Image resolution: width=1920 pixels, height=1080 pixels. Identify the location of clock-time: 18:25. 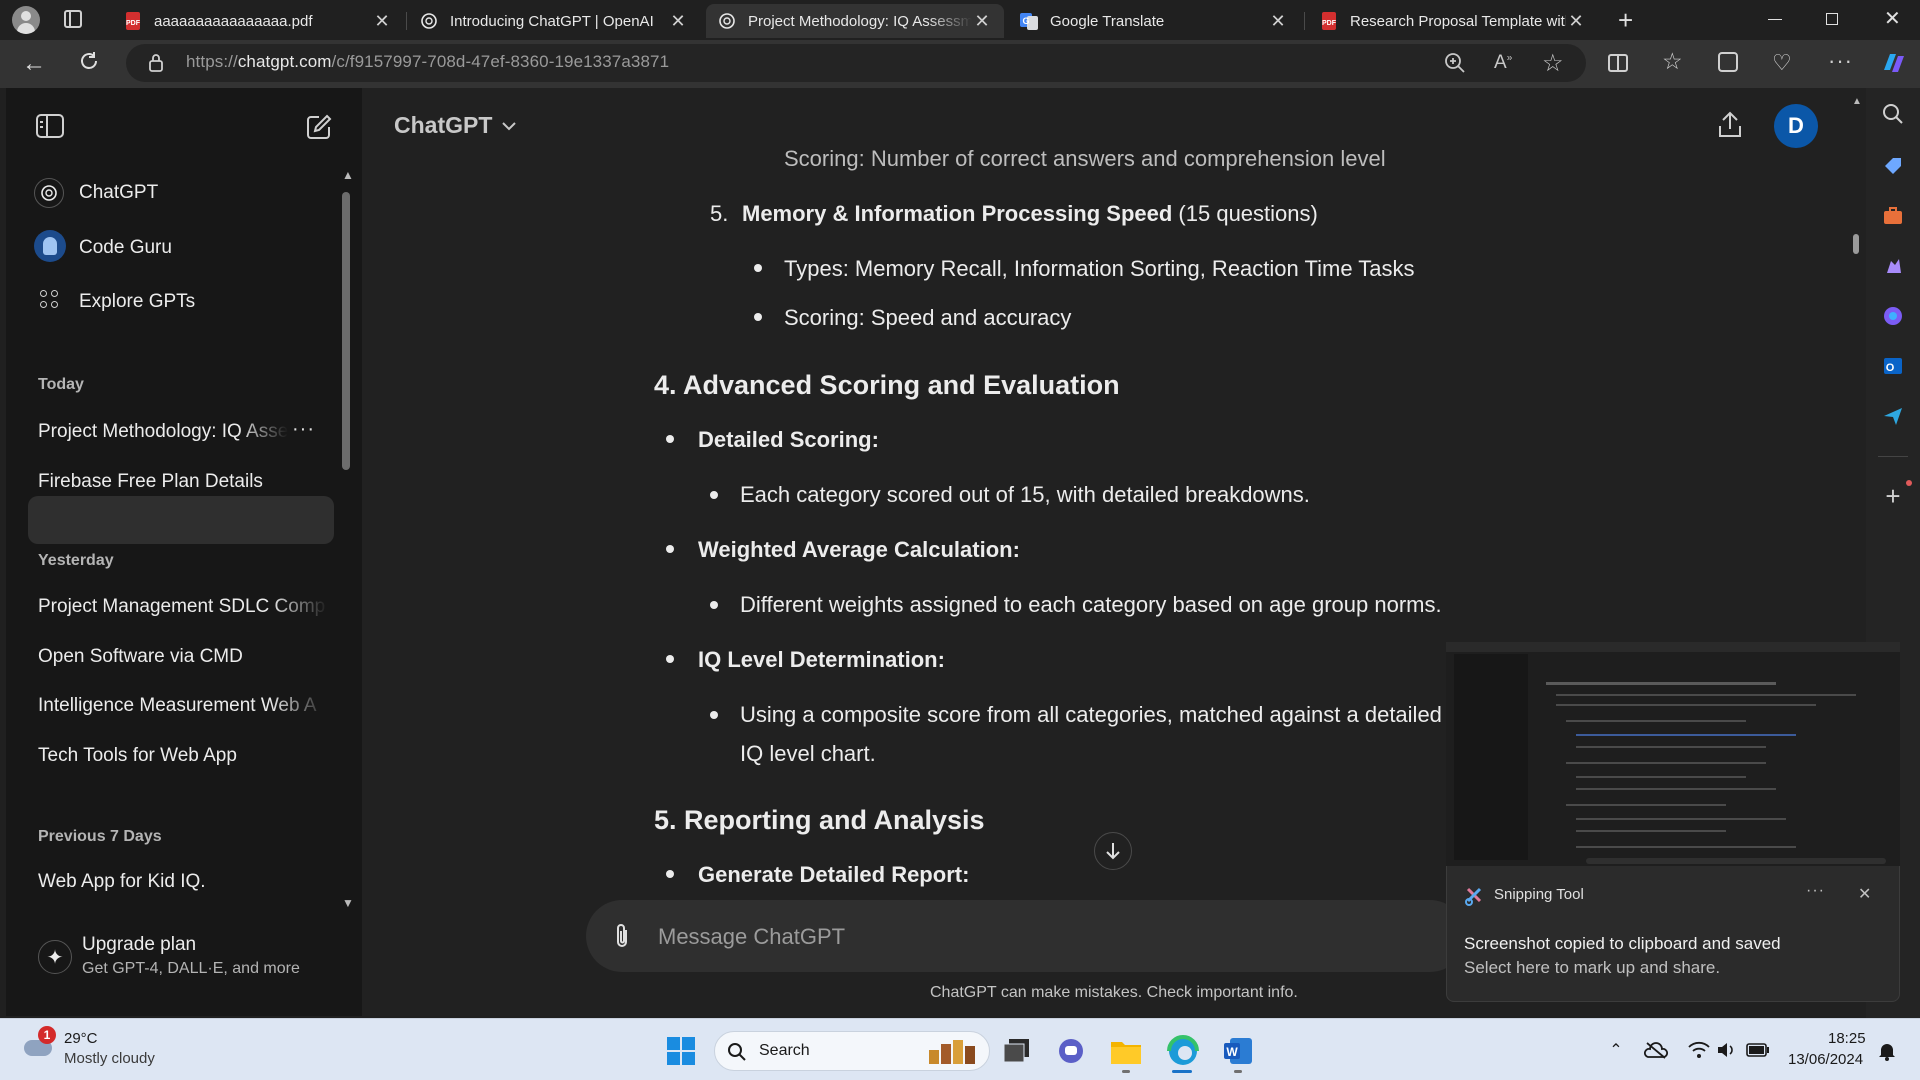
(1847, 1038).